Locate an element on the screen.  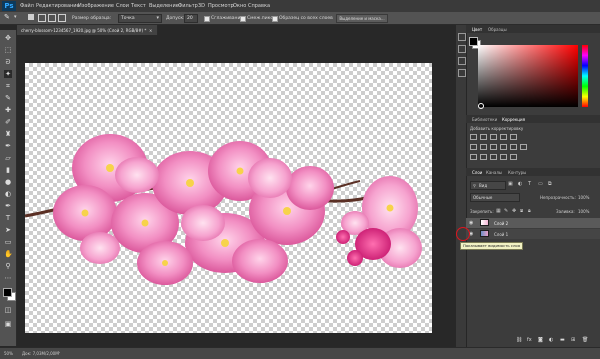
antialias-checkbox is located at coordinates (207, 19).